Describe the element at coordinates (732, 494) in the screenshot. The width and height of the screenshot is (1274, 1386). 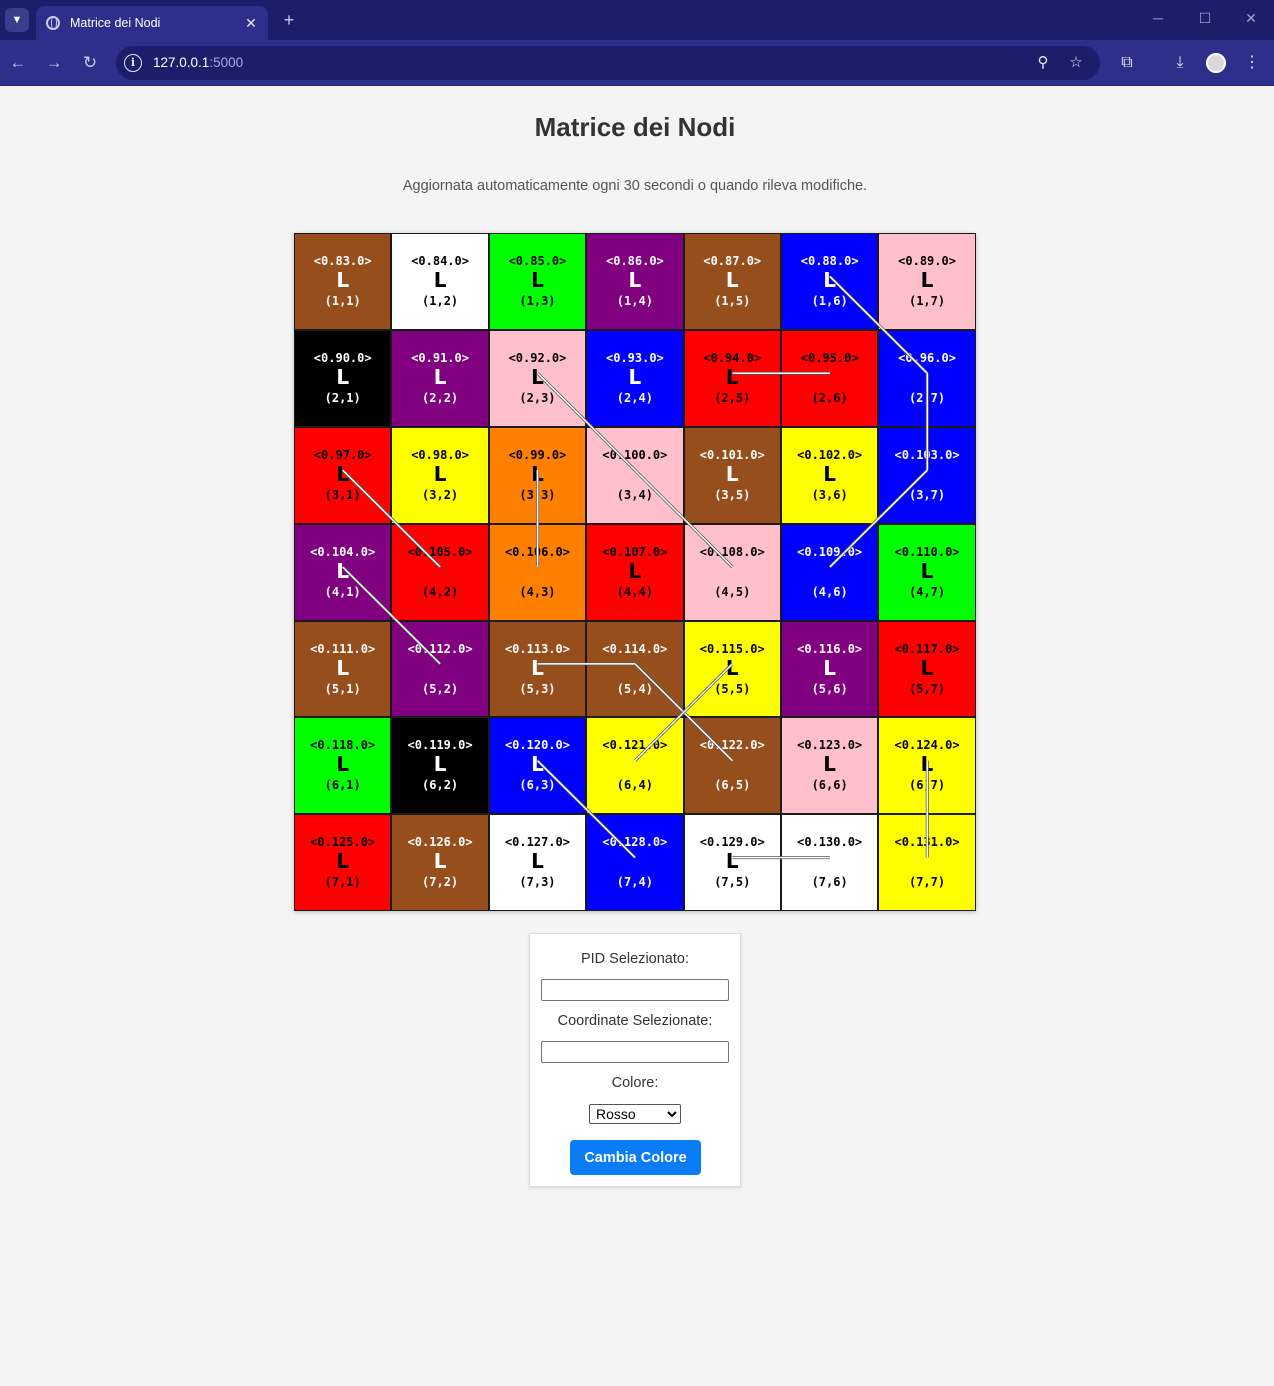
I see `cell-coord: (3,5)` at that location.